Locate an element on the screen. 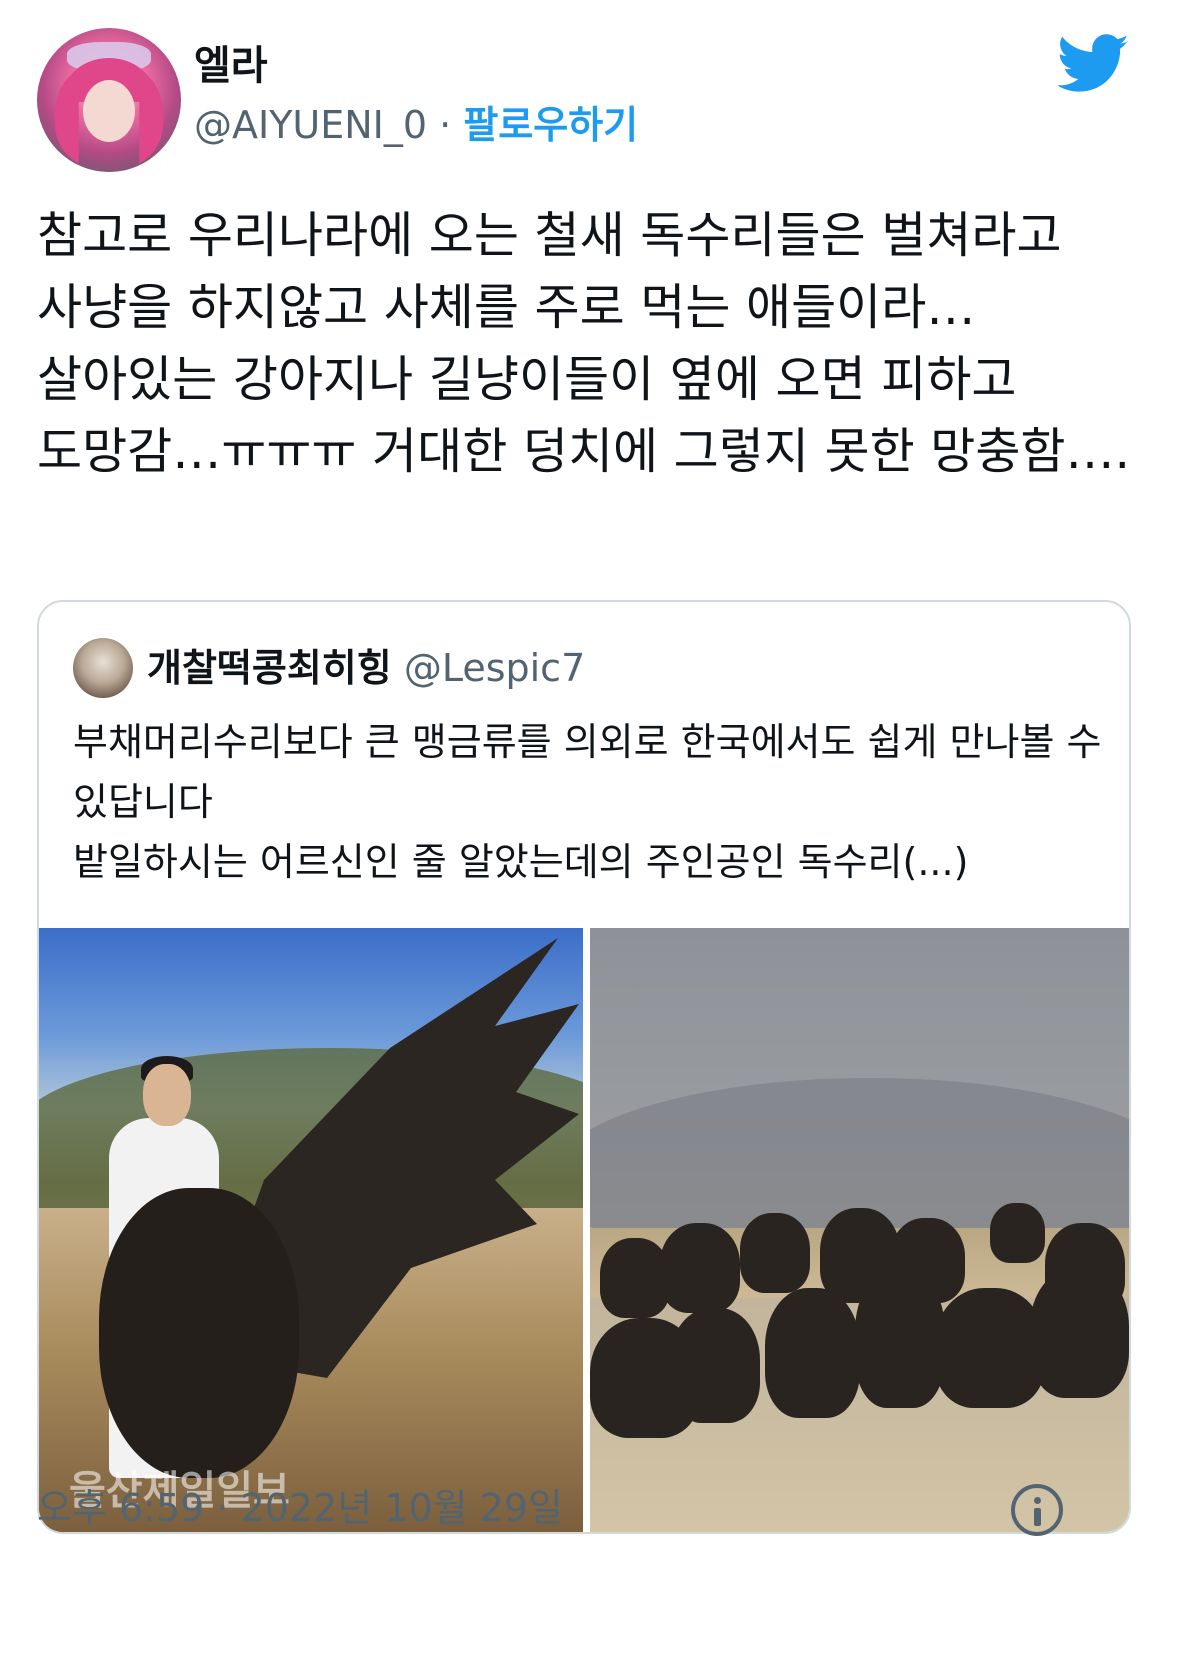 The width and height of the screenshot is (1178, 1660). quote-author-avatar is located at coordinates (103, 668).